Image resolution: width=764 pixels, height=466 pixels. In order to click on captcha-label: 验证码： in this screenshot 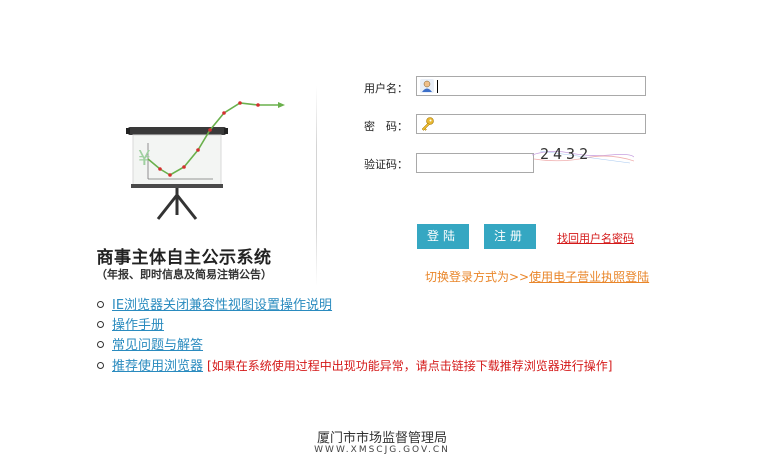, I will do `click(386, 164)`.